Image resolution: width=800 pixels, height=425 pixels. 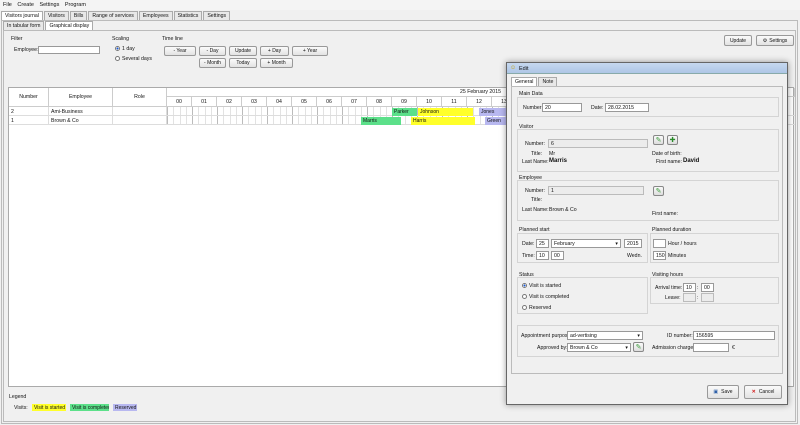 What do you see at coordinates (243, 63) in the screenshot?
I see `today-button: Today` at bounding box center [243, 63].